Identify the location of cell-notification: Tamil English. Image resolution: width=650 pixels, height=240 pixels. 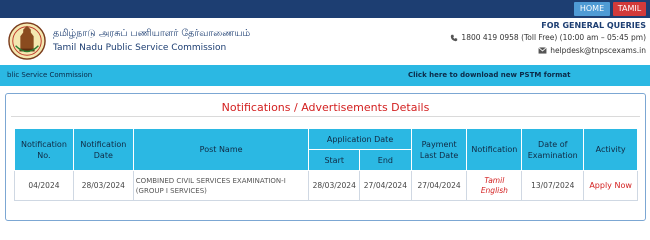
(494, 185).